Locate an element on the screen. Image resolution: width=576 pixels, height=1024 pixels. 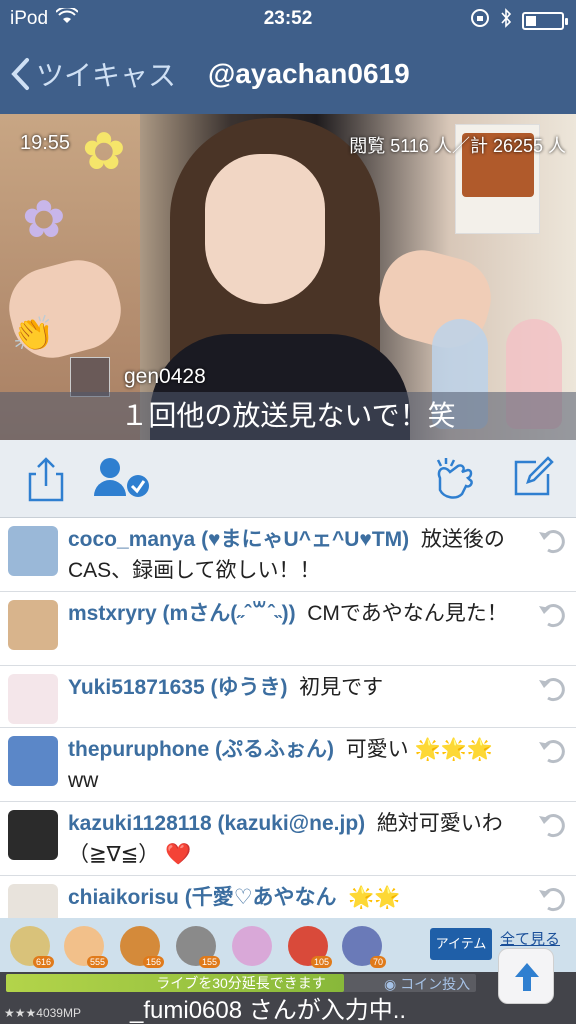
arrow-up-icon is located at coordinates (527, 977).